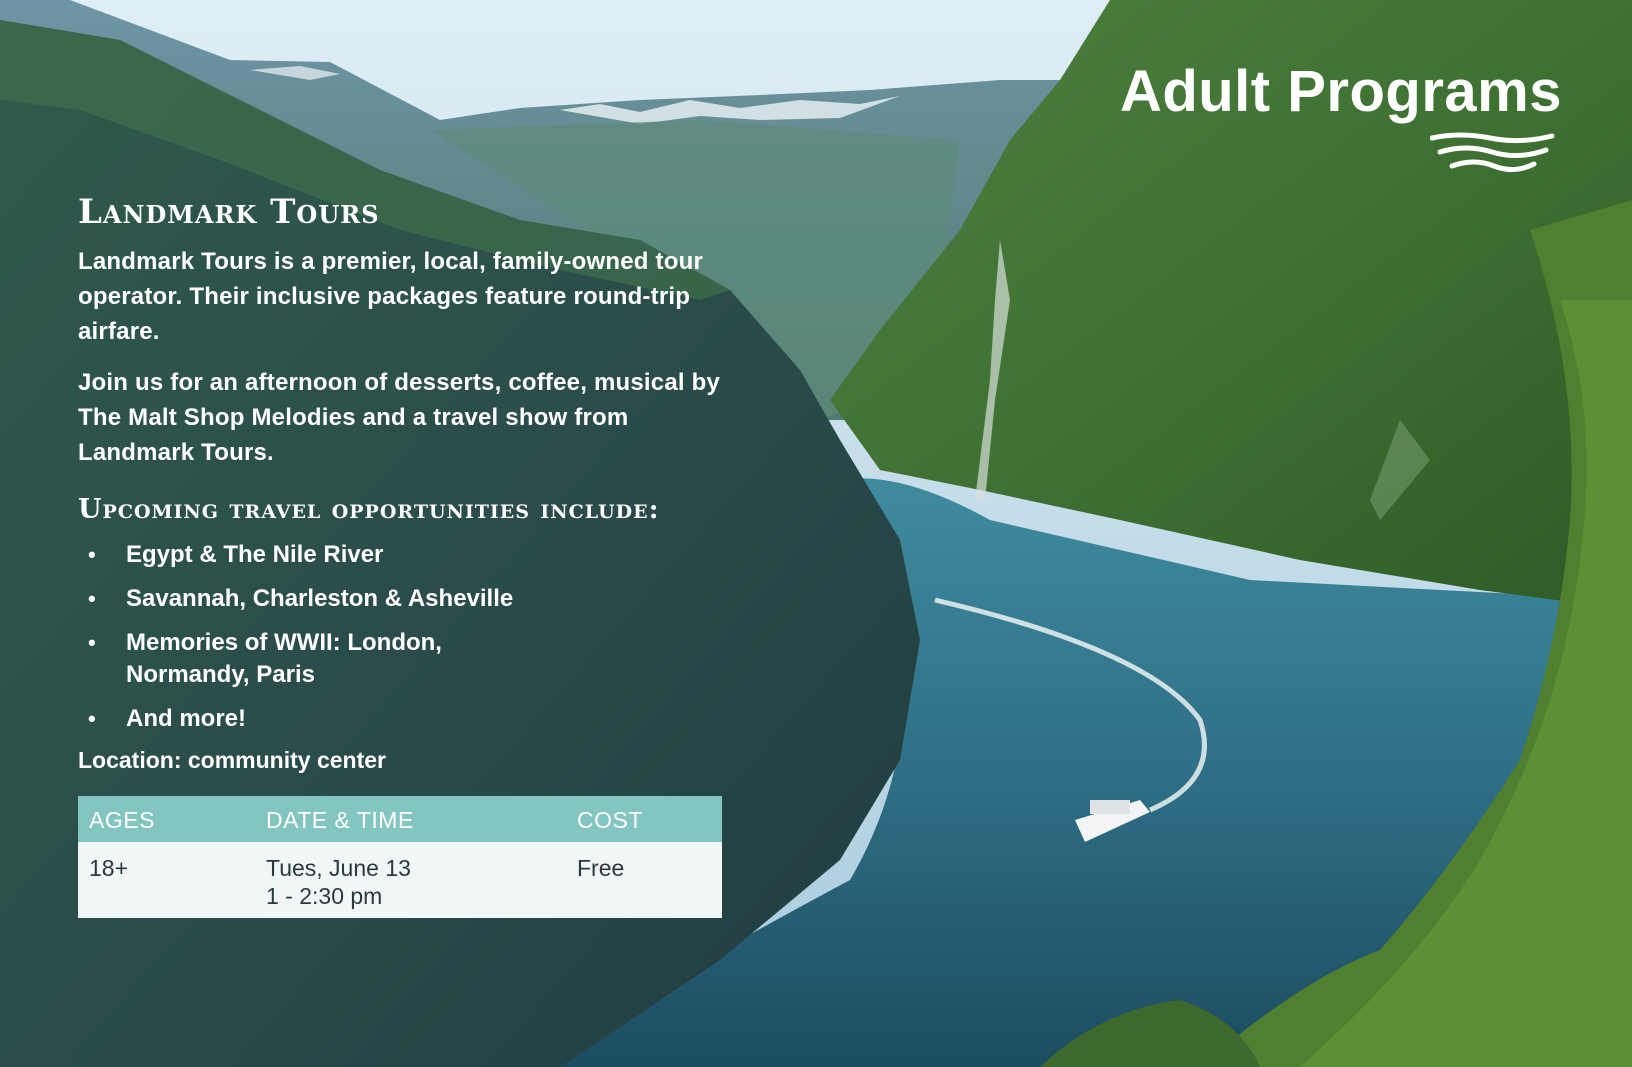 This screenshot has height=1067, width=1632. I want to click on page-title: Adult Programs, so click(1340, 91).